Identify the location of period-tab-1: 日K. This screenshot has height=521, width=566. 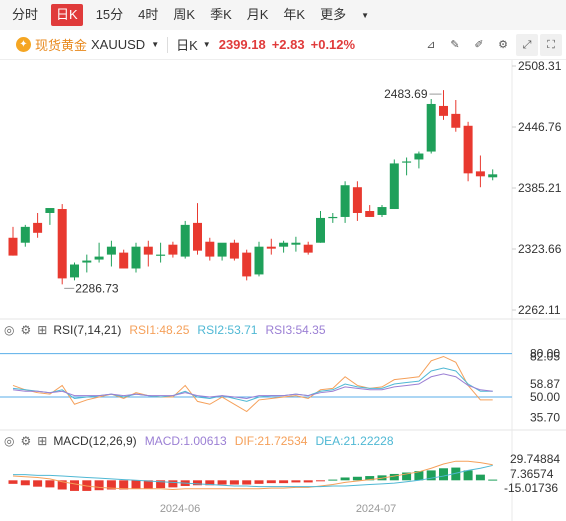
(67, 15).